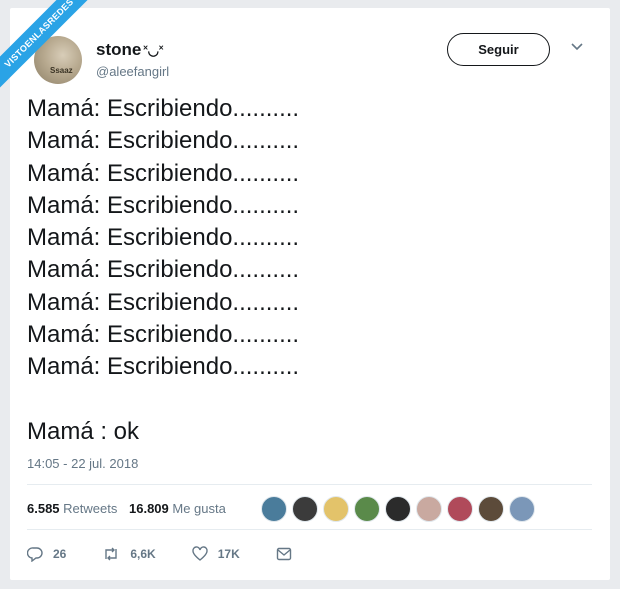 Image resolution: width=620 pixels, height=589 pixels. What do you see at coordinates (153, 50) in the screenshot?
I see `name-emoji: ˟◡˟` at bounding box center [153, 50].